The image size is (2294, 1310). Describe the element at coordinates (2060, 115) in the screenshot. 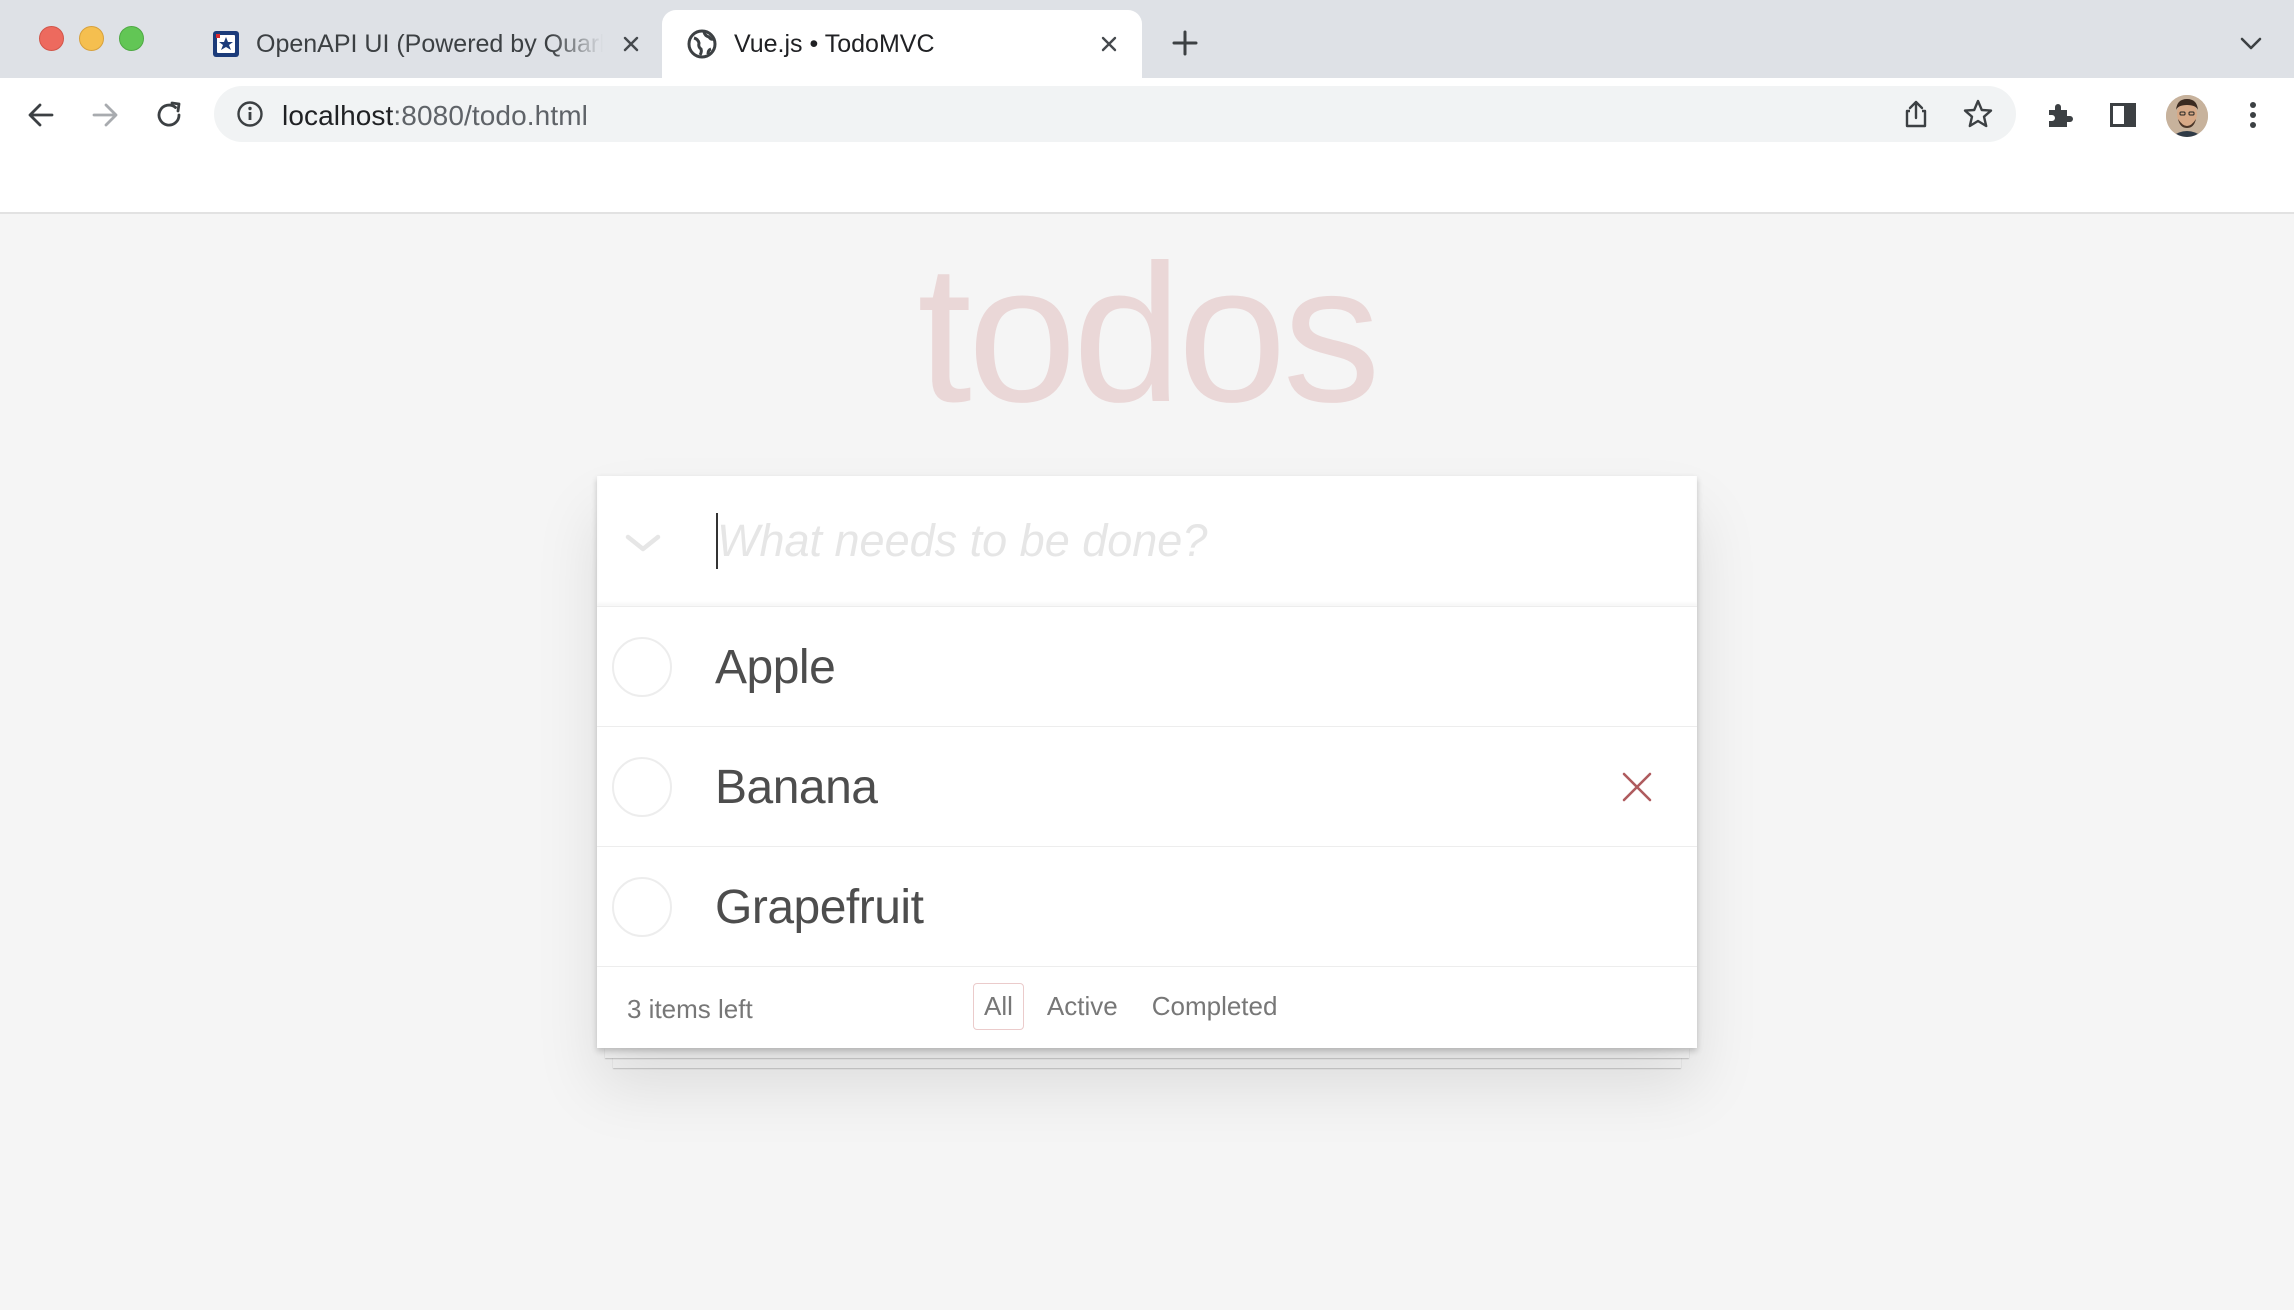

I see `extensions-puzzle-icon` at that location.